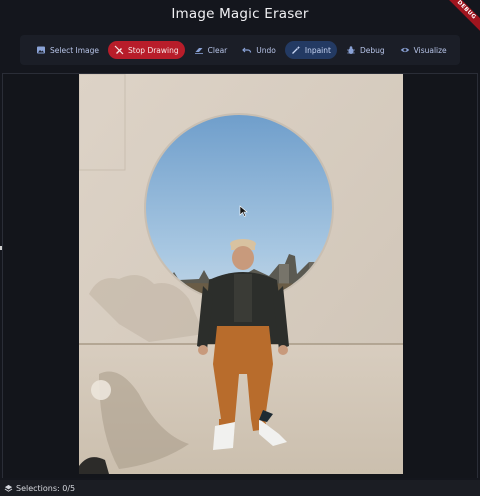 This screenshot has height=496, width=480. Describe the element at coordinates (198, 51) in the screenshot. I see `eraser-icon` at that location.